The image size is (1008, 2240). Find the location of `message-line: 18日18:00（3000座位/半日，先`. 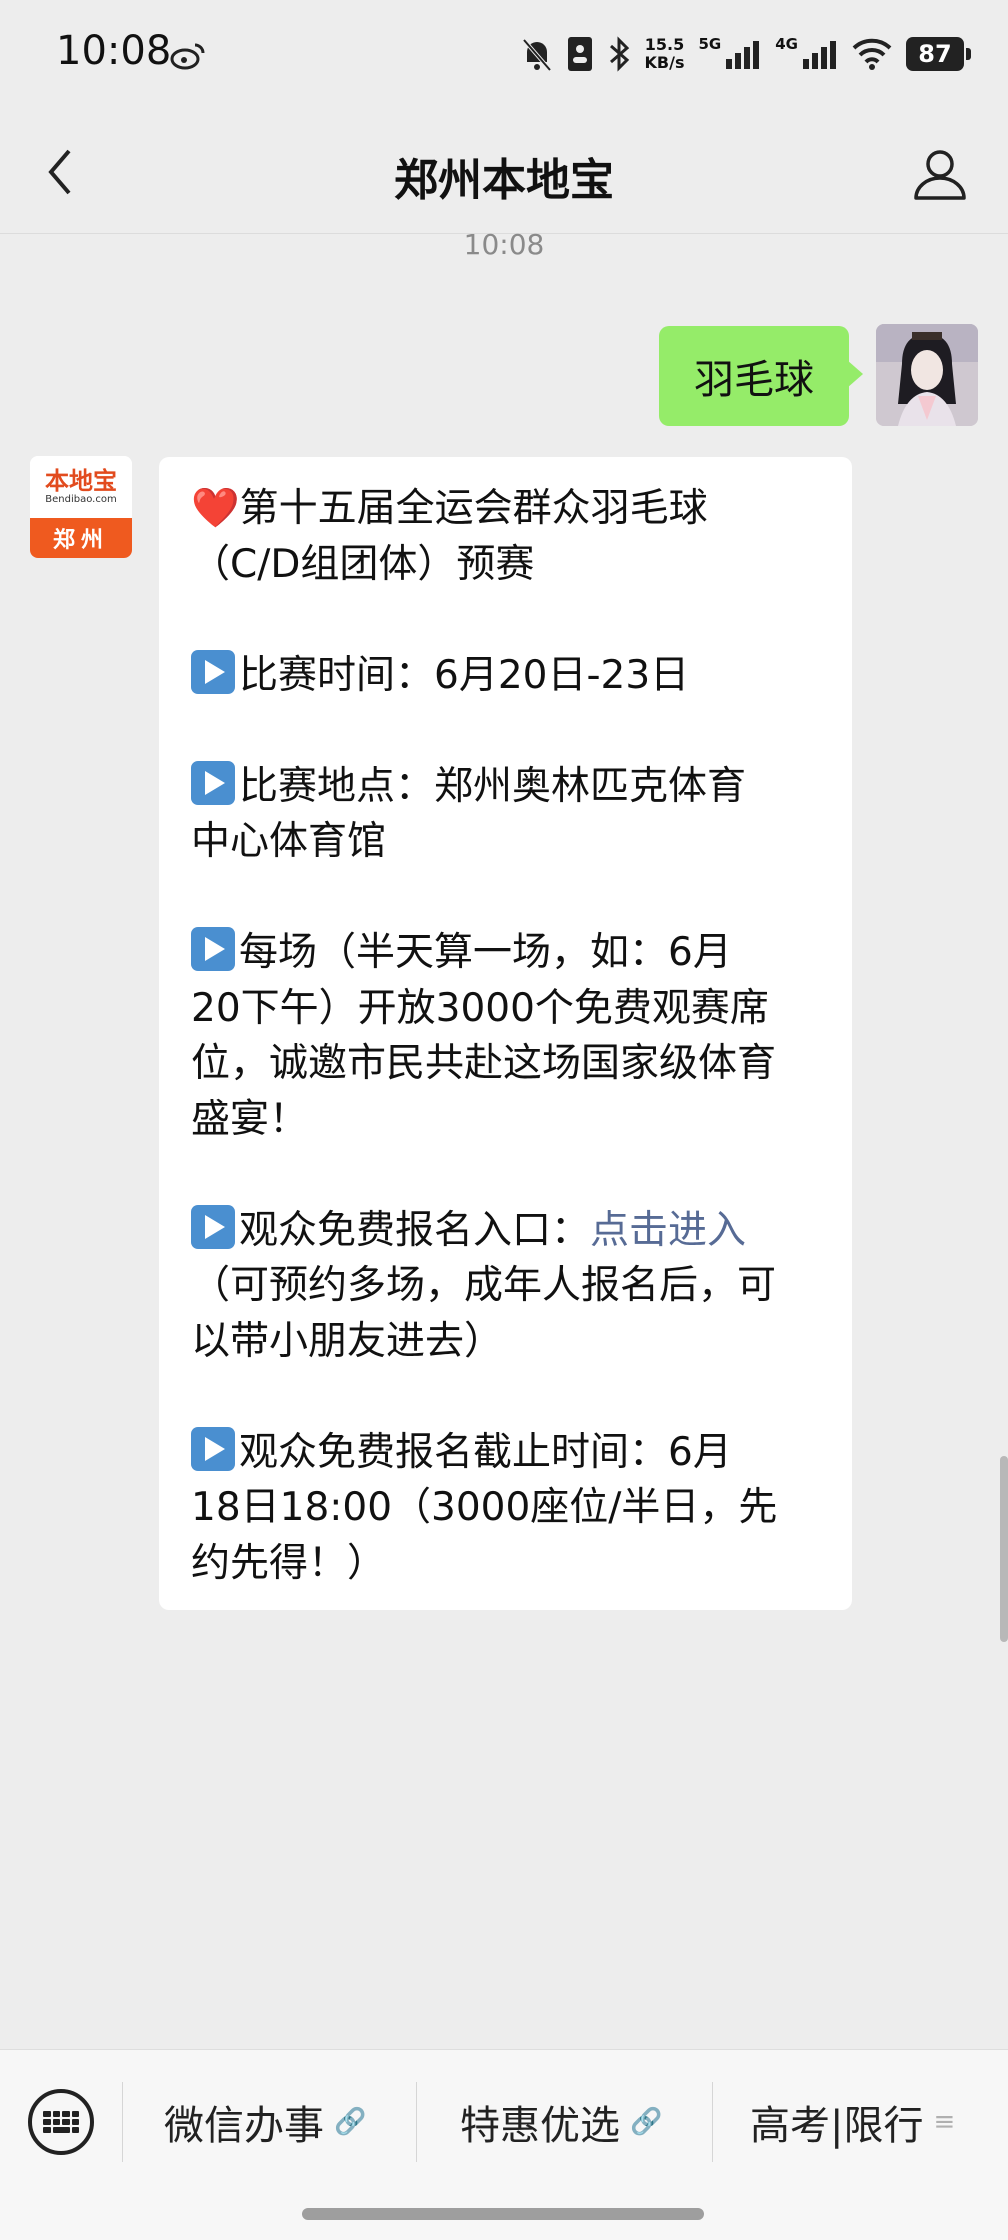

message-line: 18日18:00（3000座位/半日，先 is located at coordinates (484, 1507).